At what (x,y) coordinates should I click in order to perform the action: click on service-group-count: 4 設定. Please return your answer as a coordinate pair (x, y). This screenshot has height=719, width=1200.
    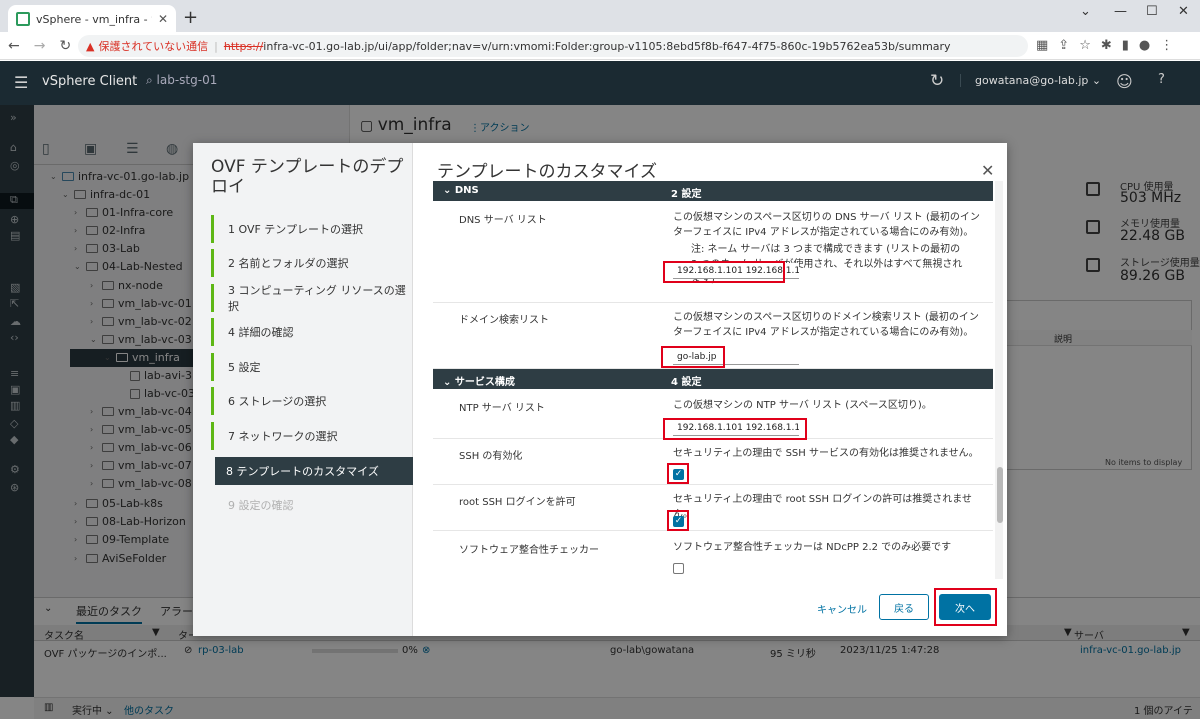
    Looking at the image, I should click on (686, 382).